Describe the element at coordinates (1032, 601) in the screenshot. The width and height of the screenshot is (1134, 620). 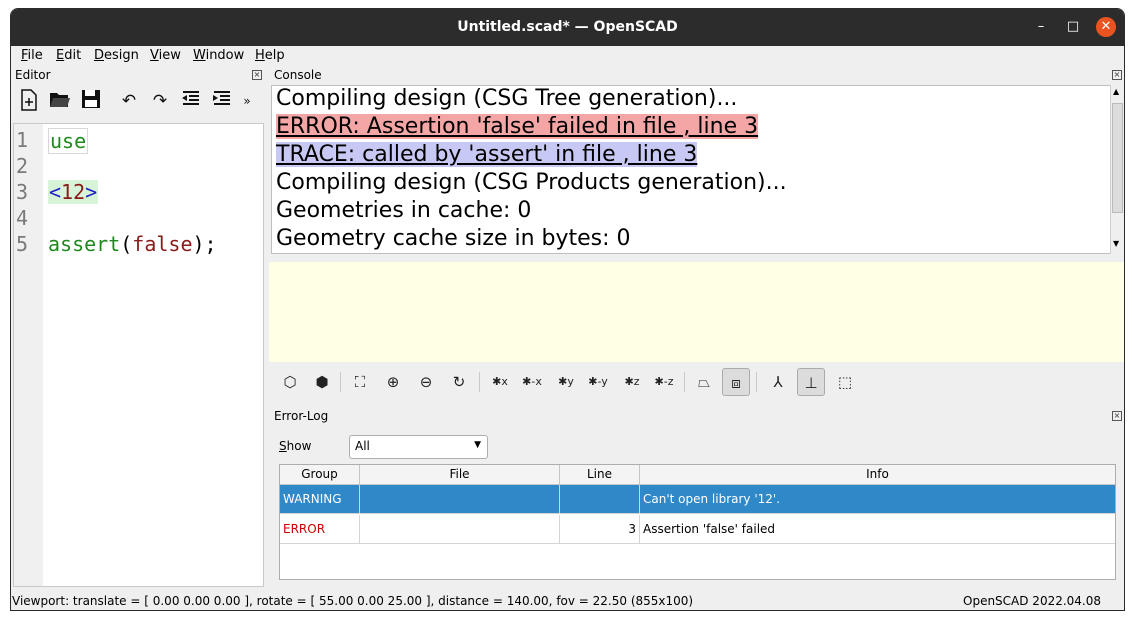
I see `version-label: OpenSCAD 2022.04.08` at that location.